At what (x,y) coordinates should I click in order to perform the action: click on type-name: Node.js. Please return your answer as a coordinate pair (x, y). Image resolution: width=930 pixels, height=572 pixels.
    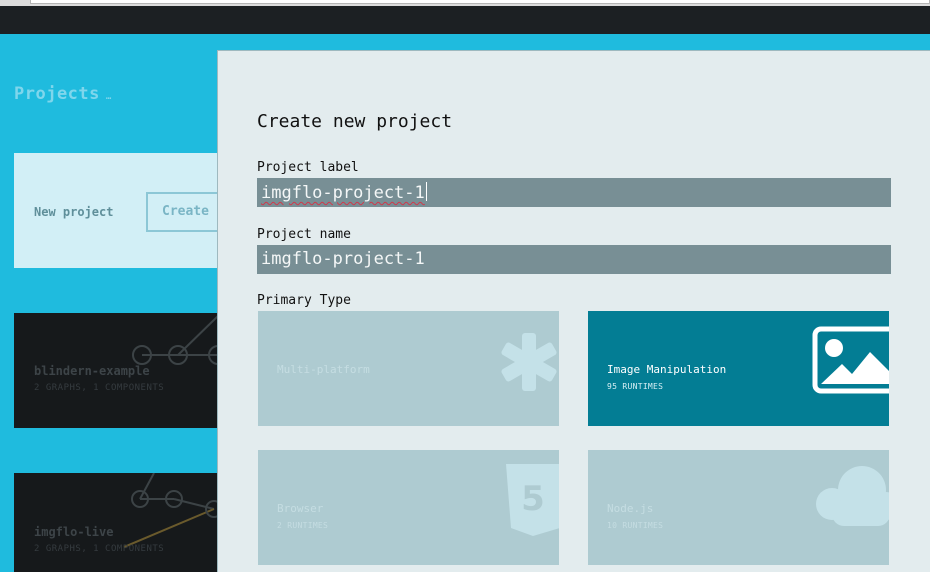
    Looking at the image, I should click on (630, 508).